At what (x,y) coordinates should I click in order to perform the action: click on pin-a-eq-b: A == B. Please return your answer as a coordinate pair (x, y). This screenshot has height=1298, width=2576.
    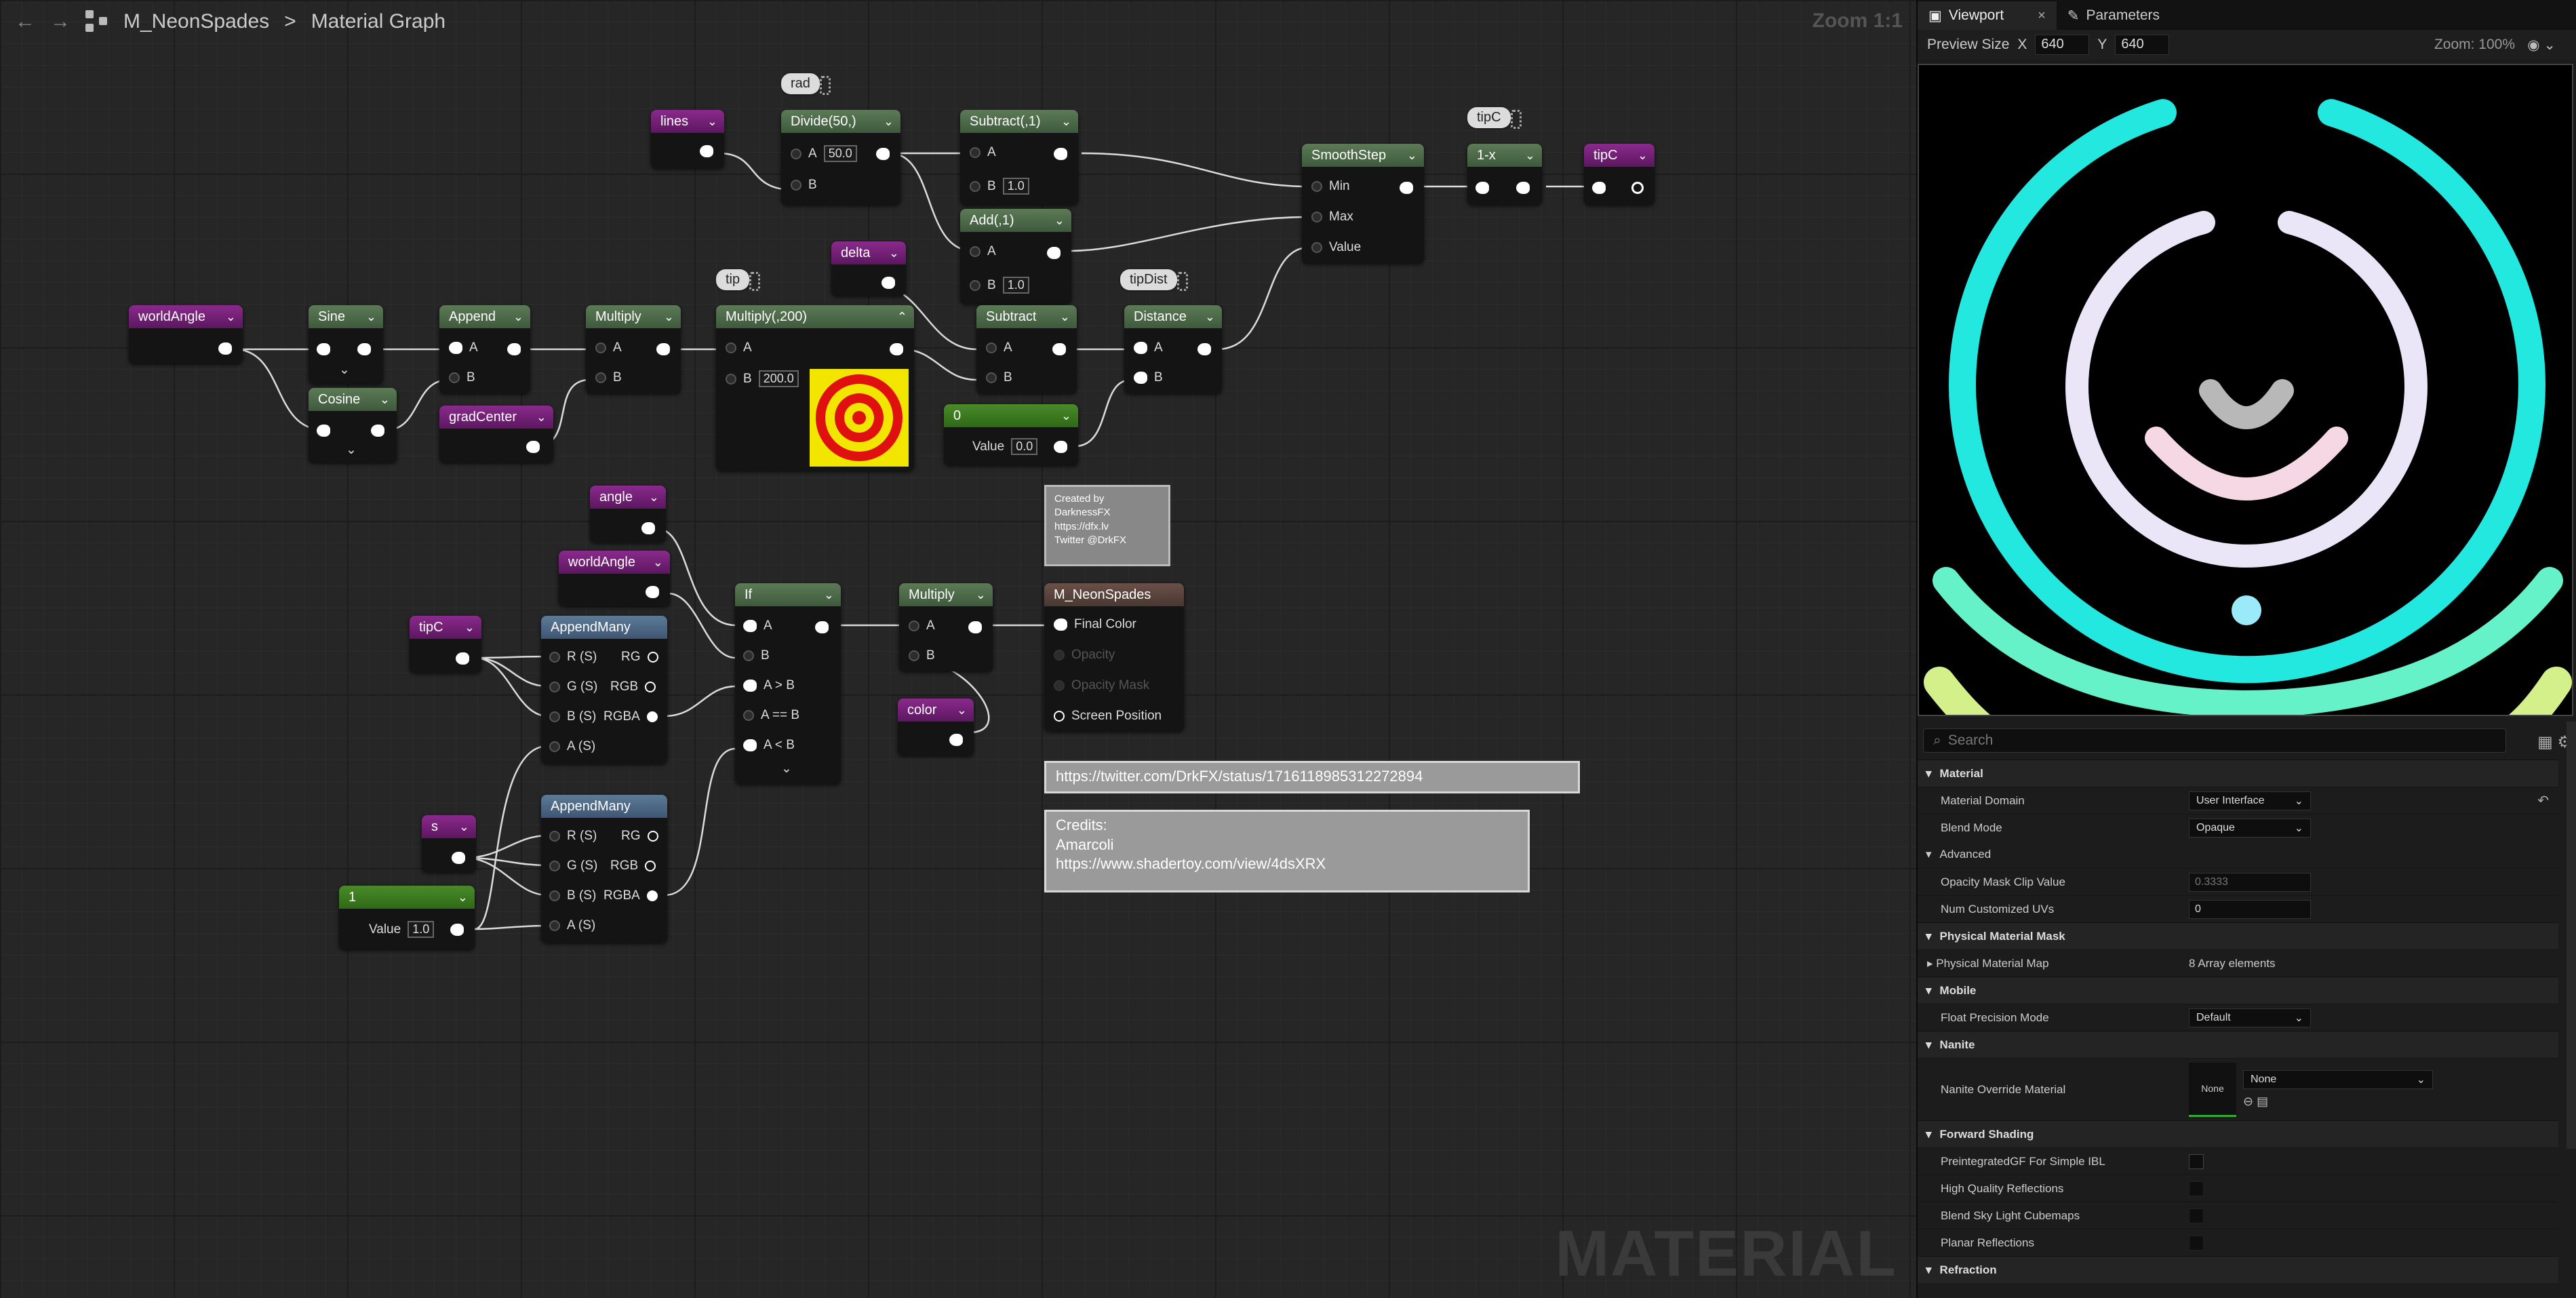
    Looking at the image, I should click on (771, 715).